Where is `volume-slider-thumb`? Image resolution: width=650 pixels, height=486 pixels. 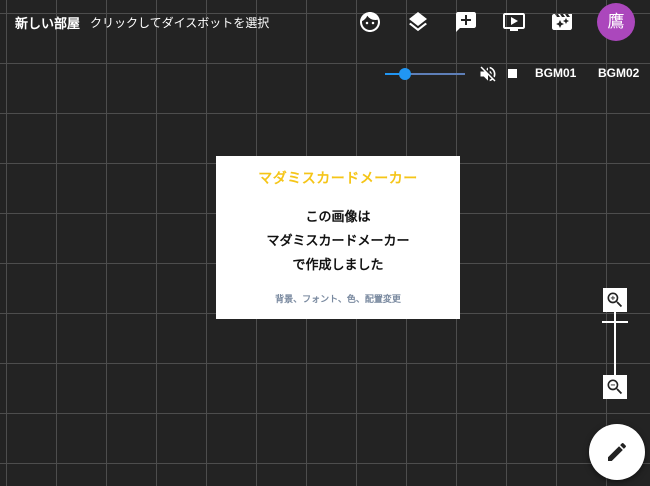
volume-slider-thumb is located at coordinates (405, 74).